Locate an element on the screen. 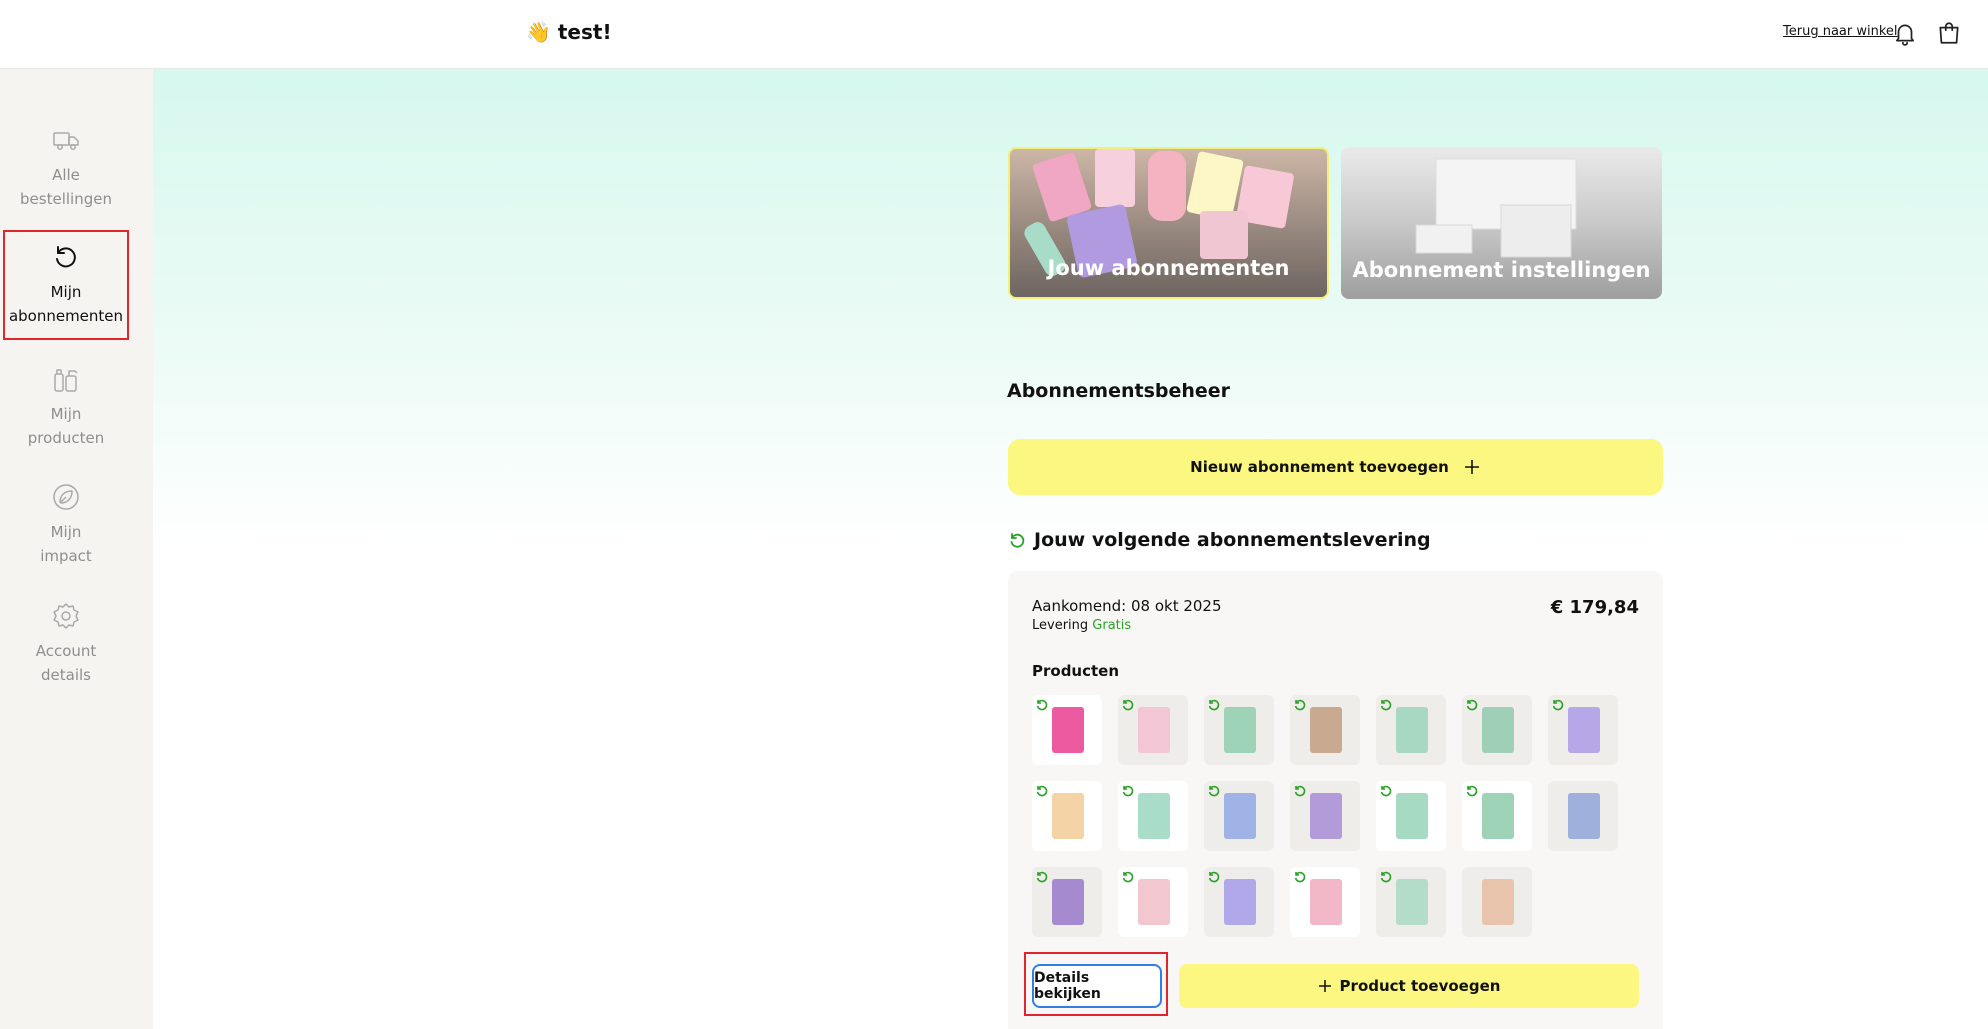  sidebar-item-products: Mijn producten is located at coordinates (66, 407).